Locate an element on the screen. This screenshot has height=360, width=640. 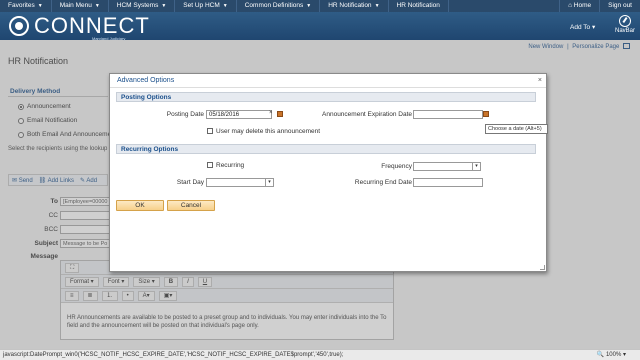
frequency-label: Frequency is located at coordinates (396, 166).